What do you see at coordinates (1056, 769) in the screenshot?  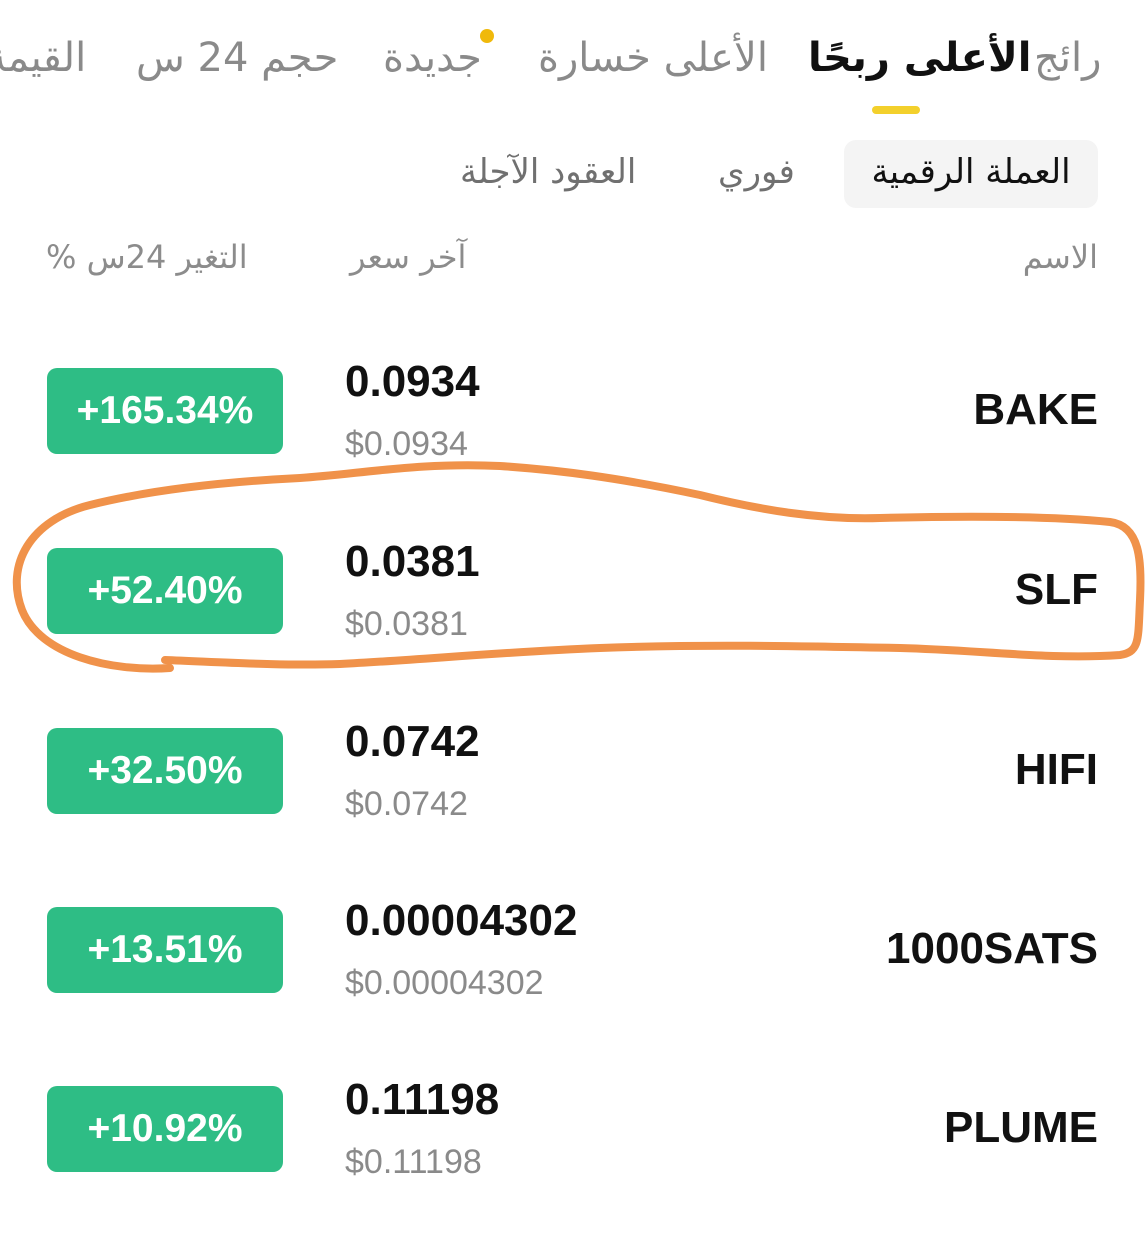 I see `coin-symbol: HIFI` at bounding box center [1056, 769].